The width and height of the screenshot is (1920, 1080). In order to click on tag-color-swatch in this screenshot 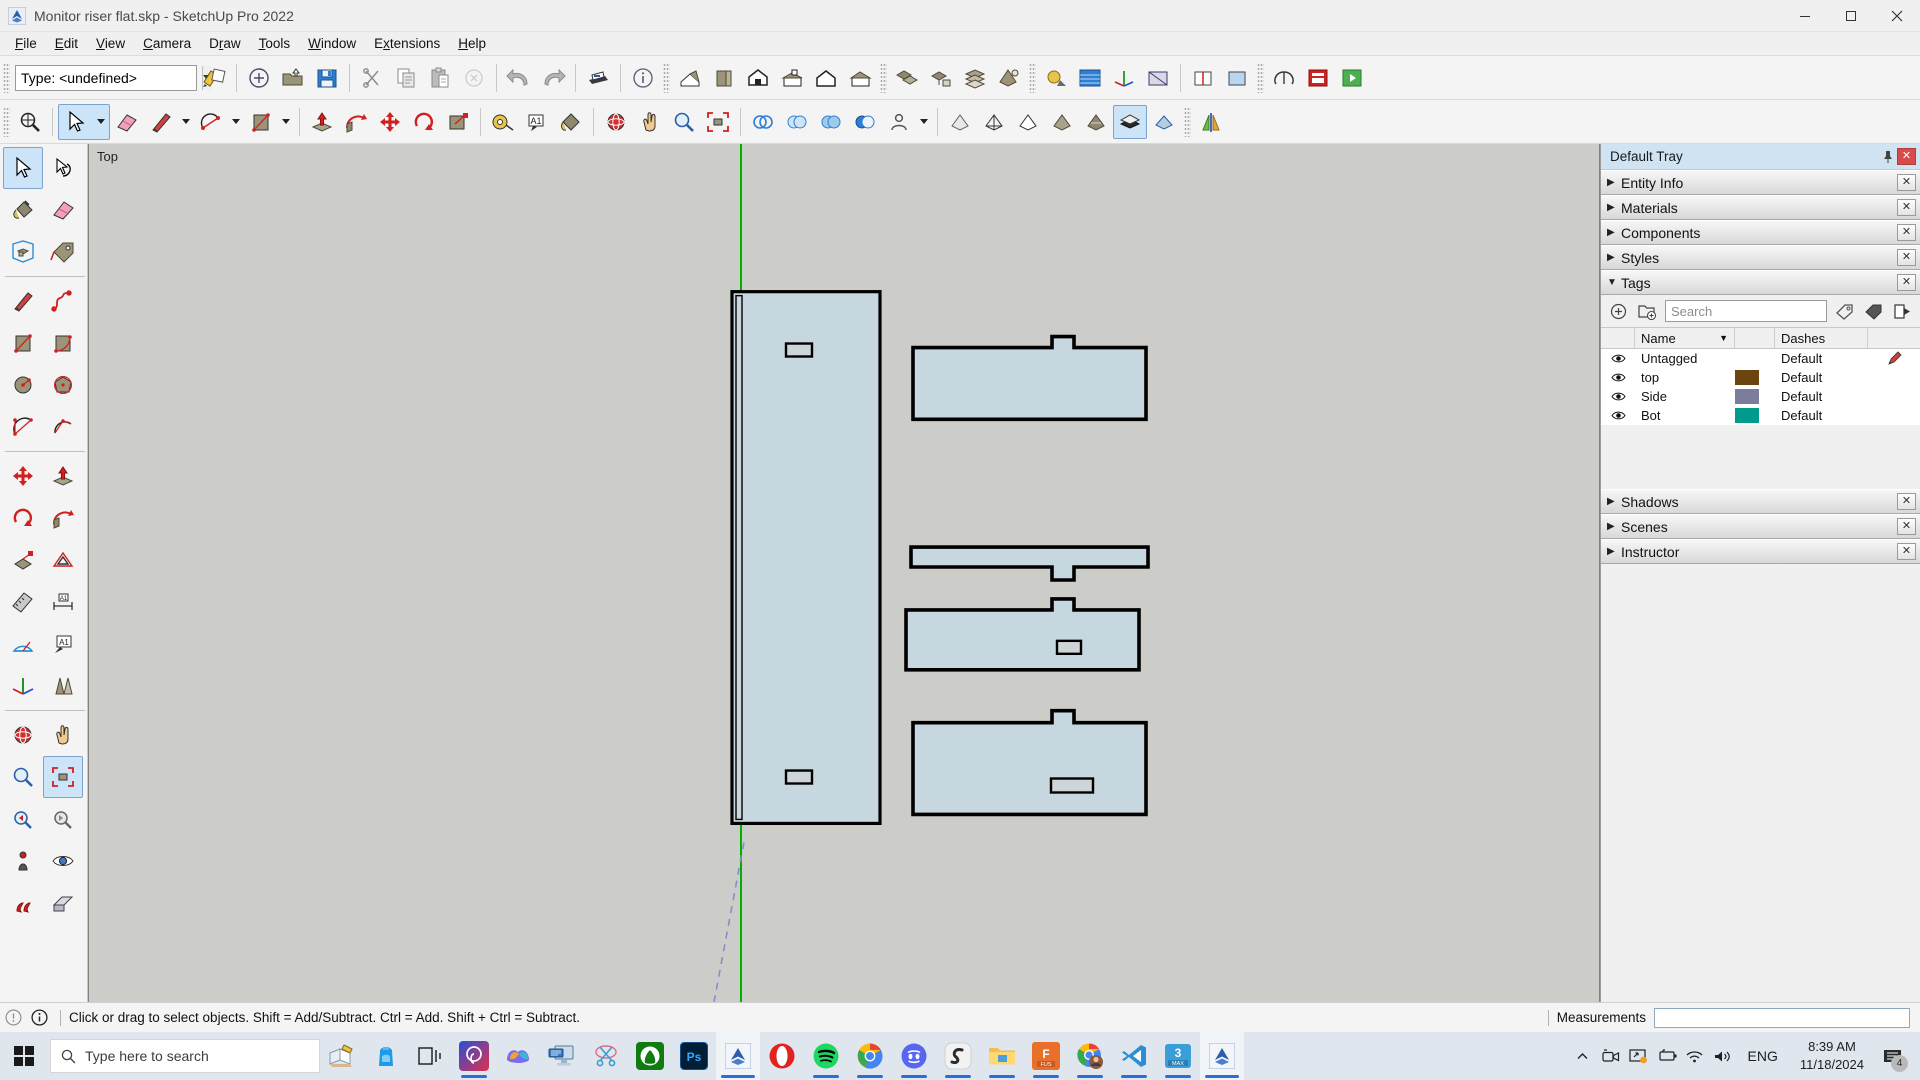, I will do `click(1755, 377)`.